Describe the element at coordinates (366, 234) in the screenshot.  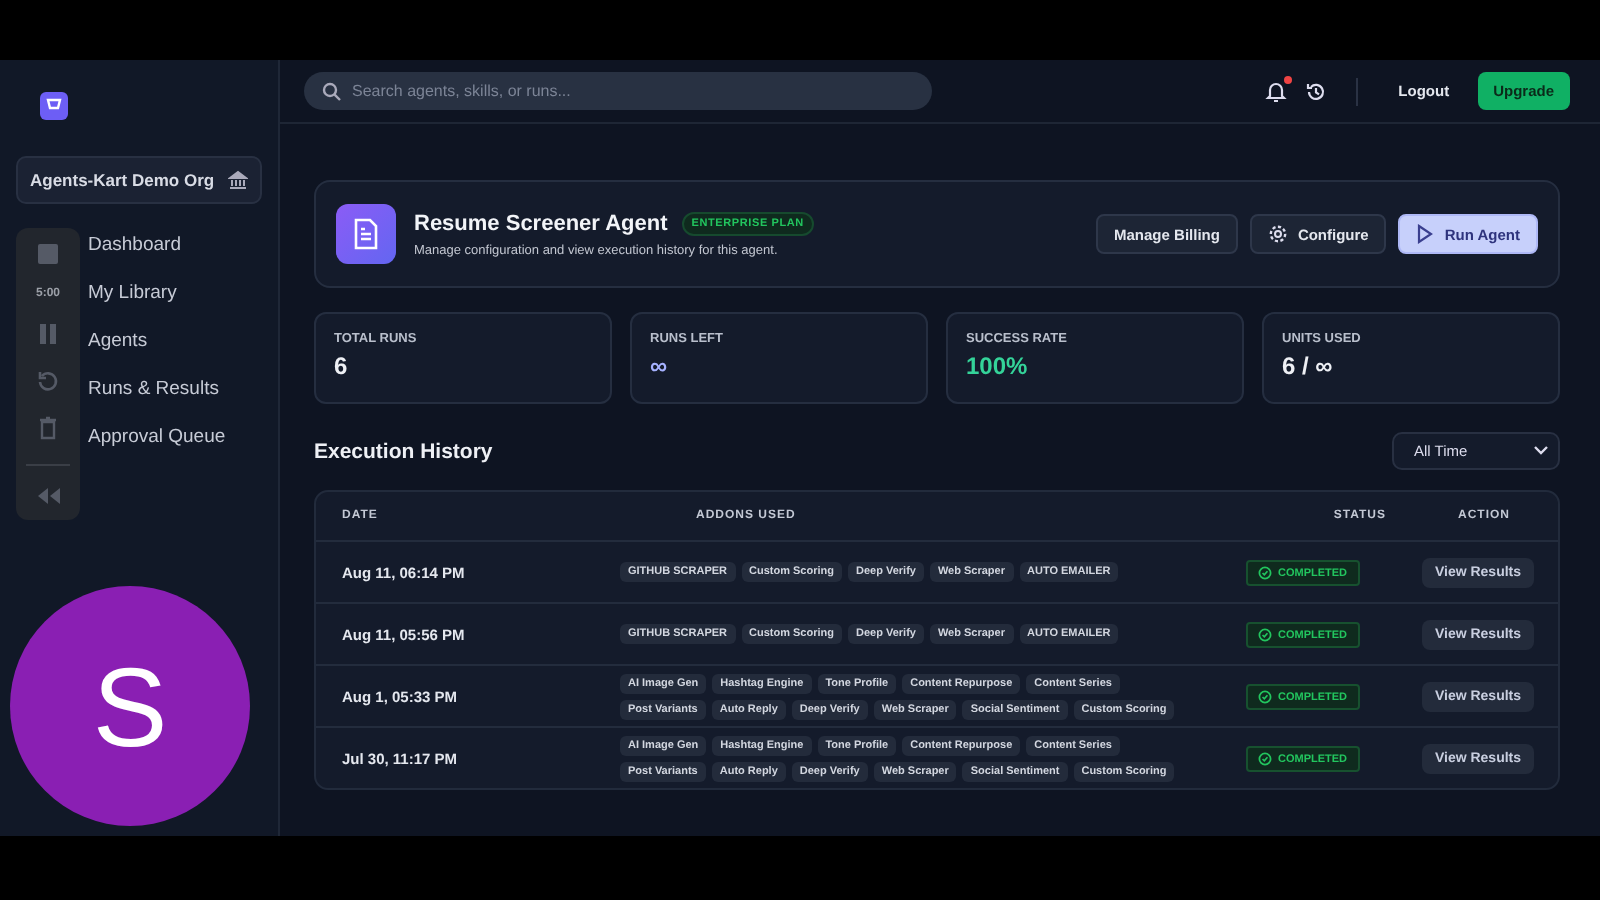
I see `document-icon` at that location.